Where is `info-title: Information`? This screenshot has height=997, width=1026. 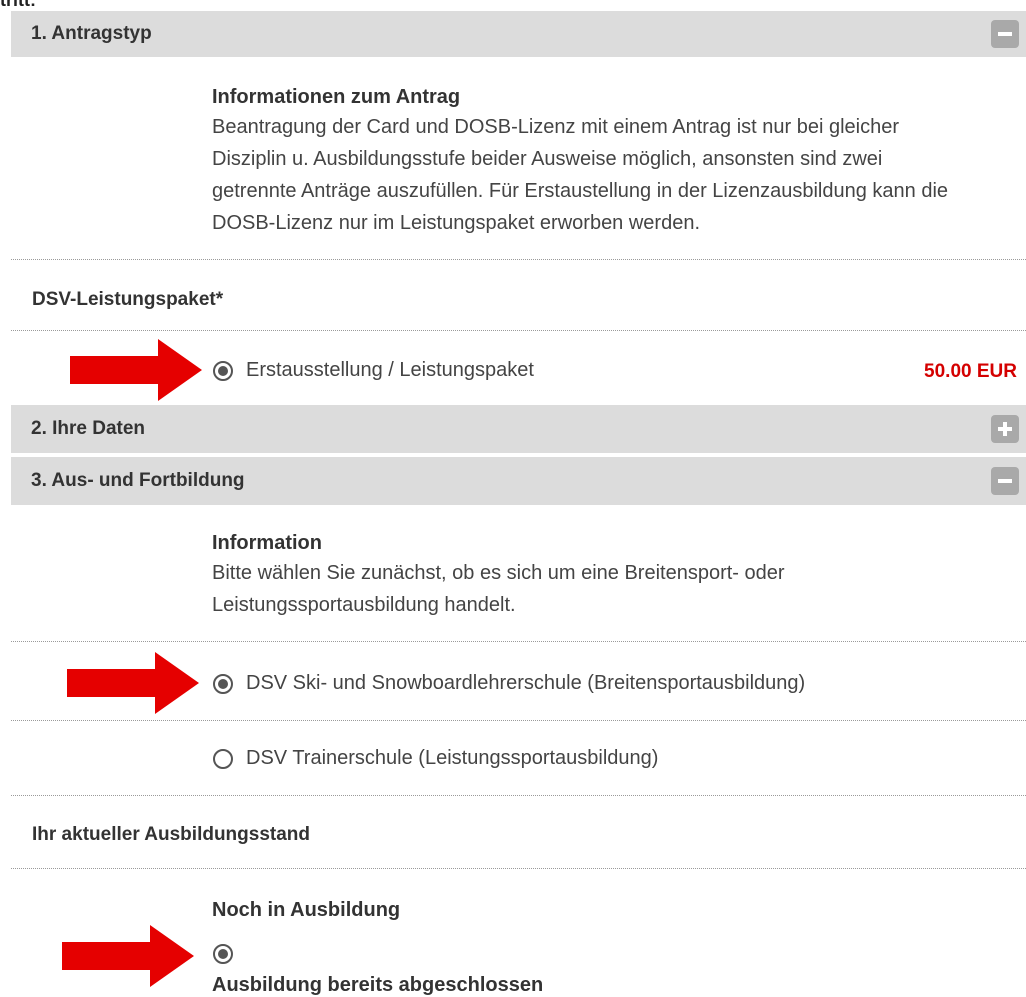 info-title: Information is located at coordinates (267, 543).